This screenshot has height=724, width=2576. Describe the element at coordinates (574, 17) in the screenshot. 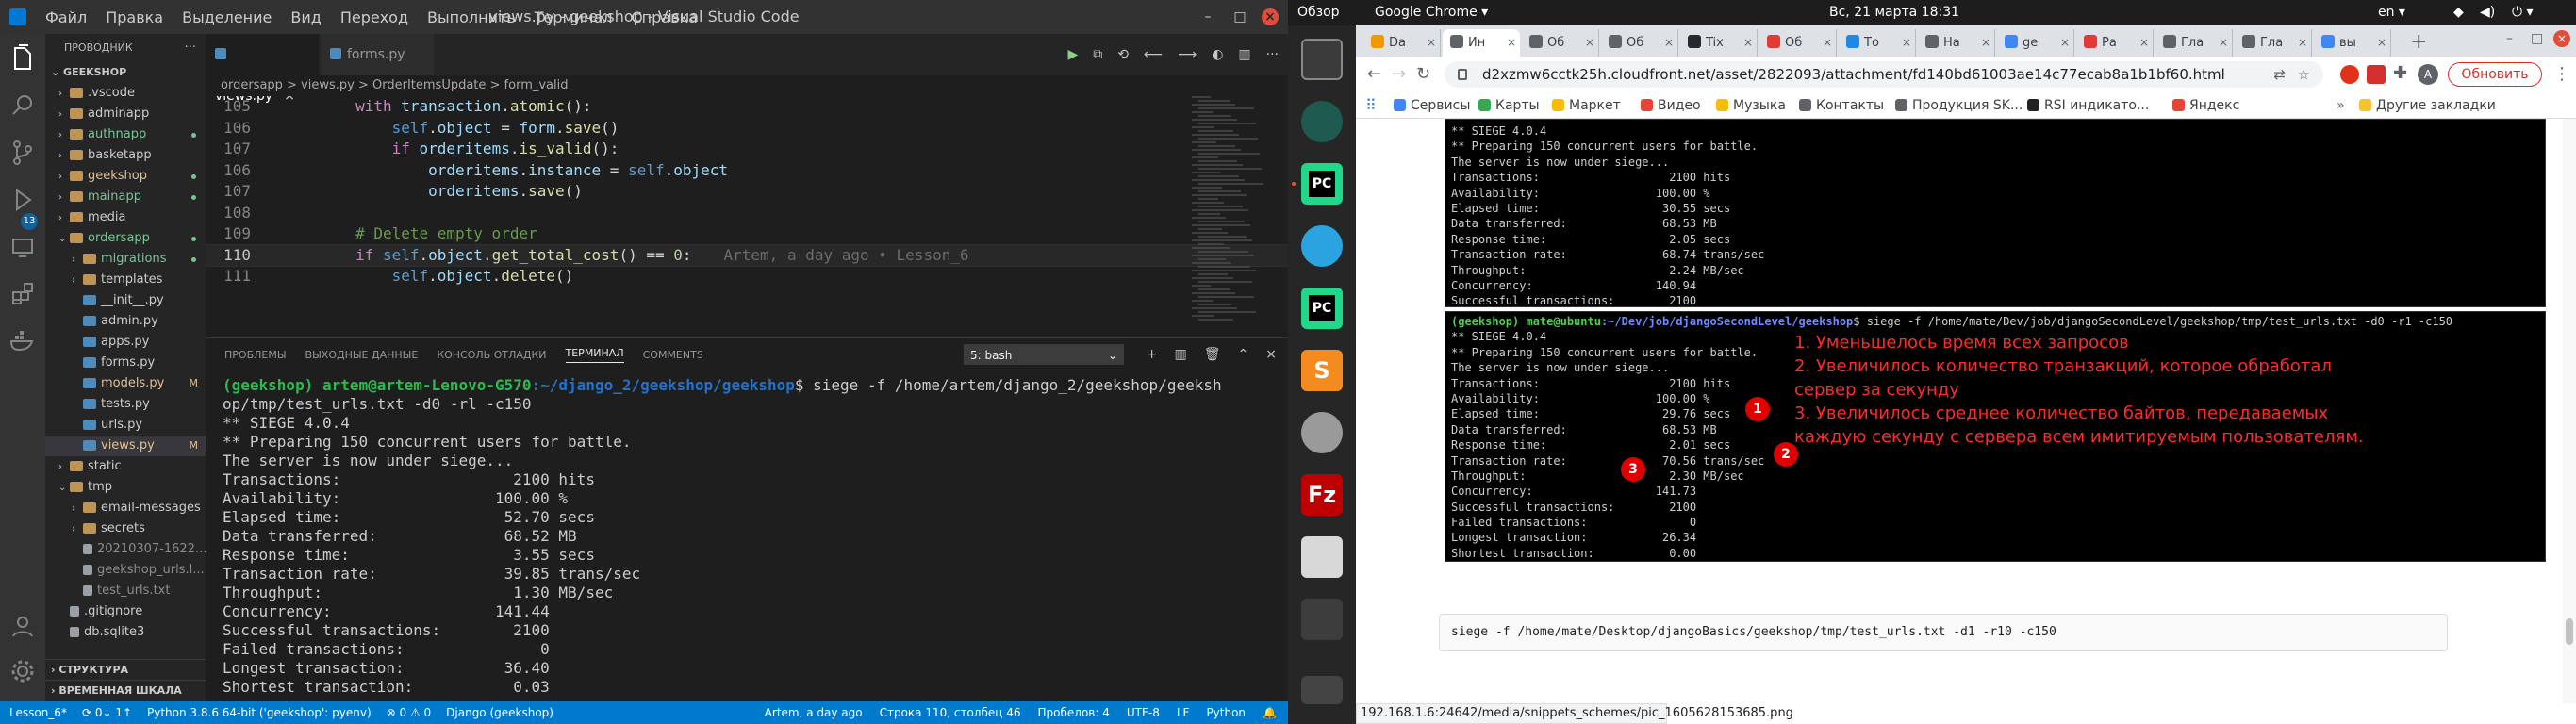

I see `menu-item: Терминал` at that location.